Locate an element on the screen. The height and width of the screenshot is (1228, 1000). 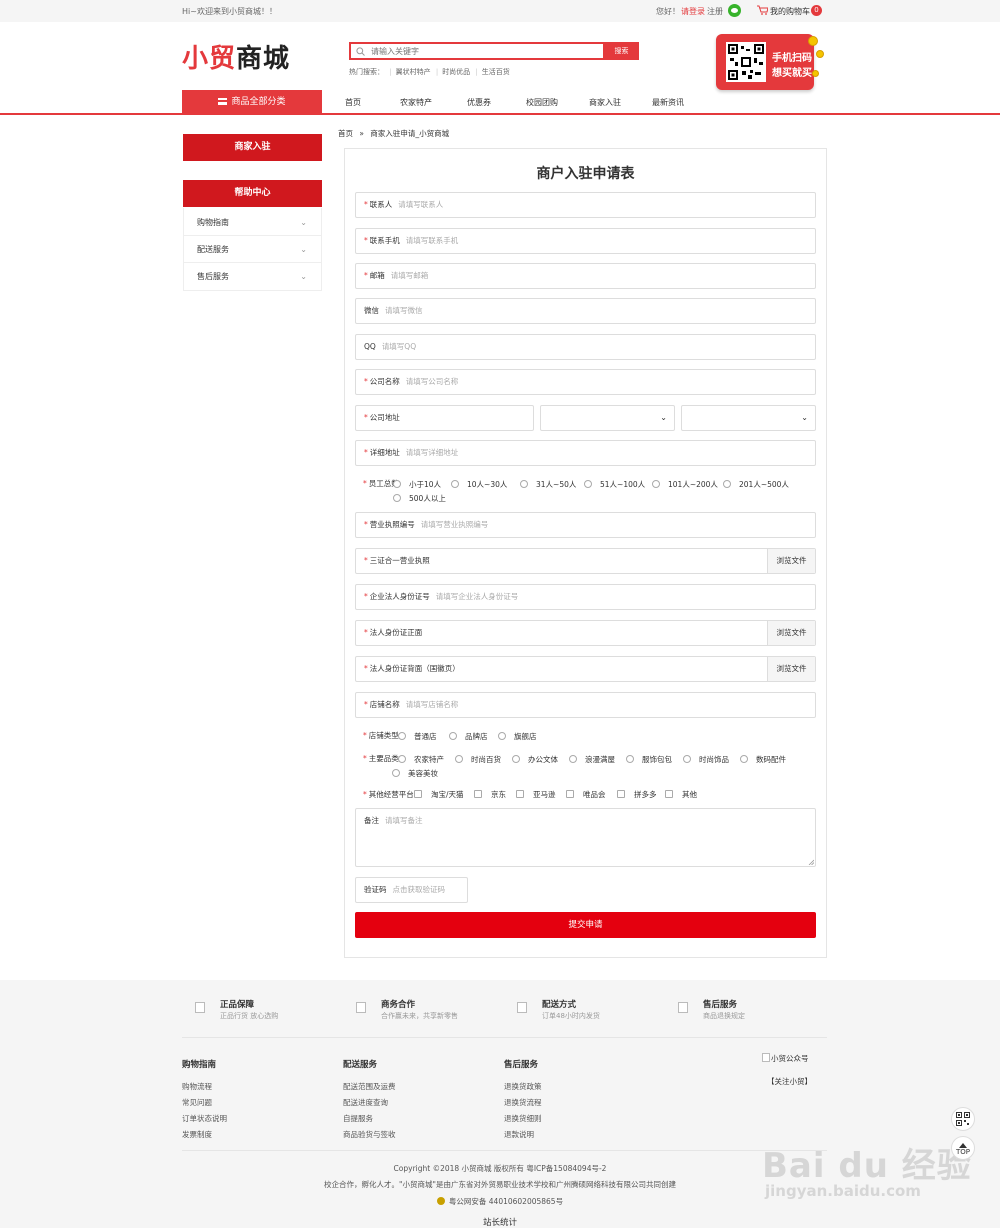
broken-image-icon is located at coordinates (361, 1007).